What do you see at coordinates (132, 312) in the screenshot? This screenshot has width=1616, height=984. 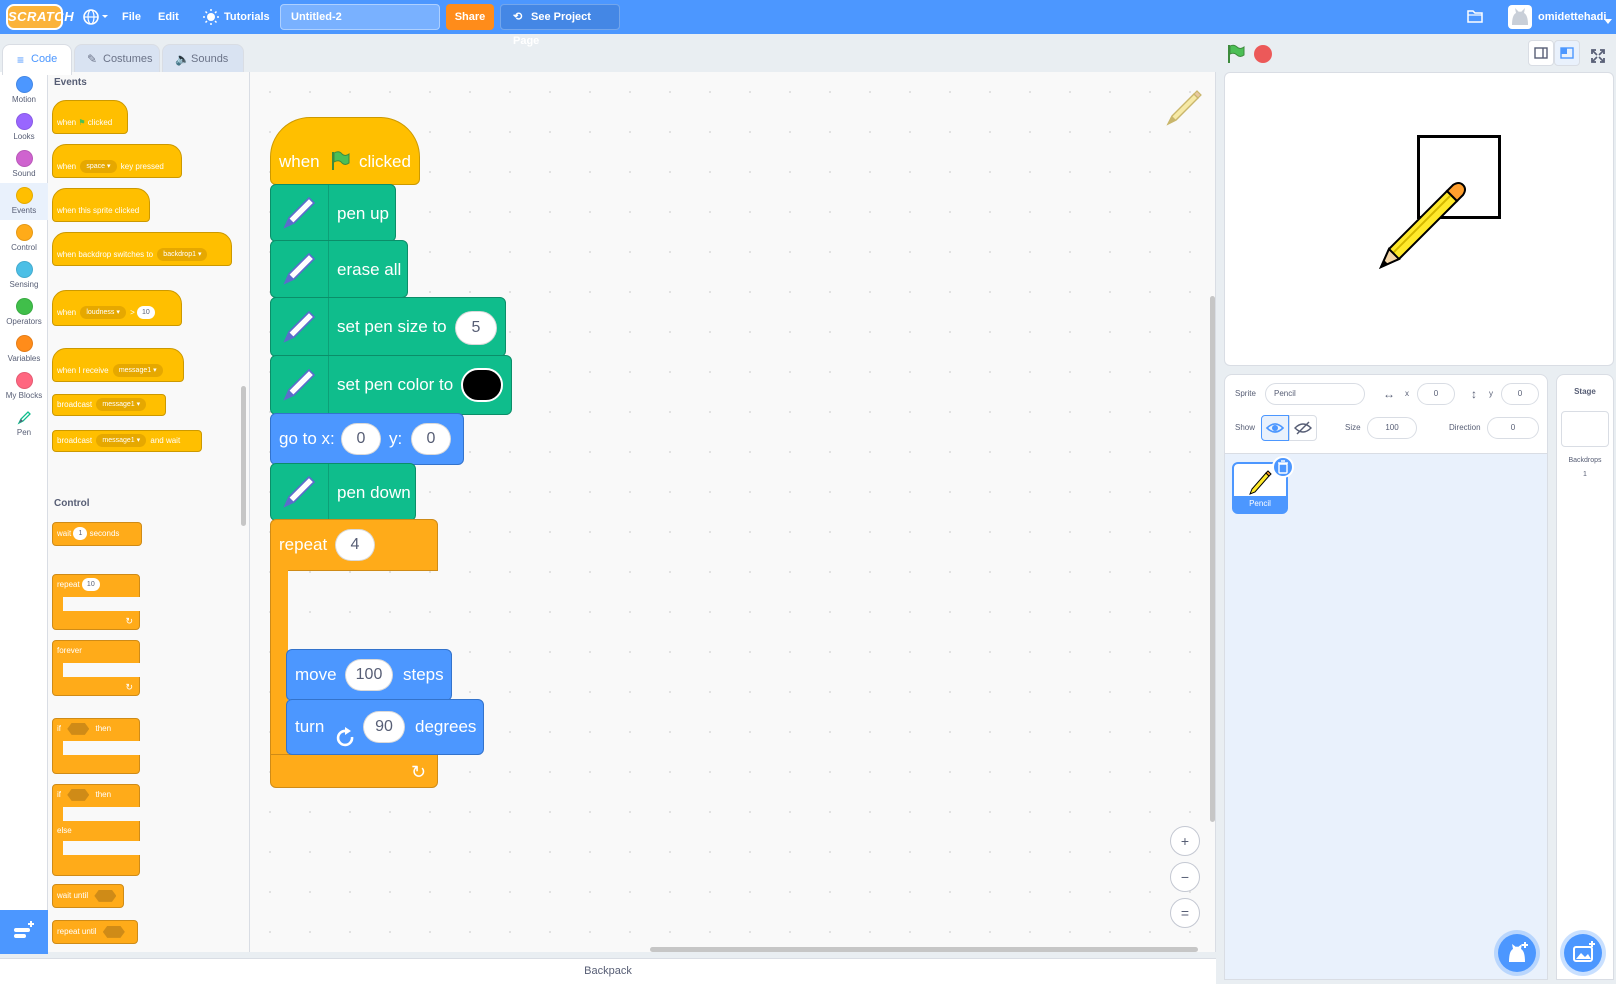 I see `block-label: >` at bounding box center [132, 312].